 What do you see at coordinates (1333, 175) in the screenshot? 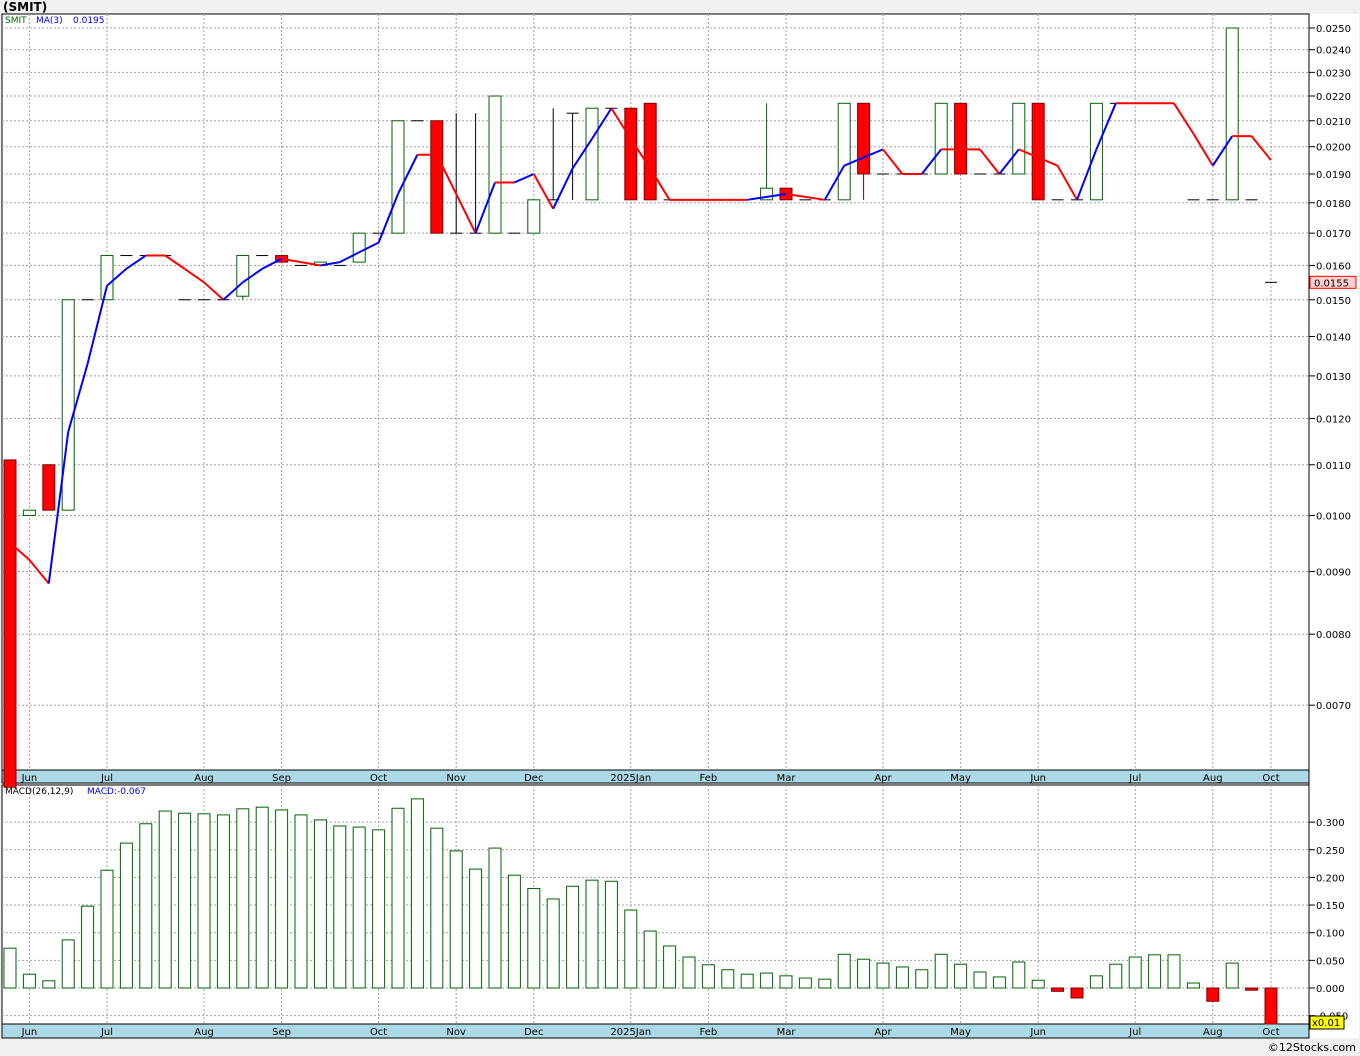
I see `price-tick-label: 0.0190` at bounding box center [1333, 175].